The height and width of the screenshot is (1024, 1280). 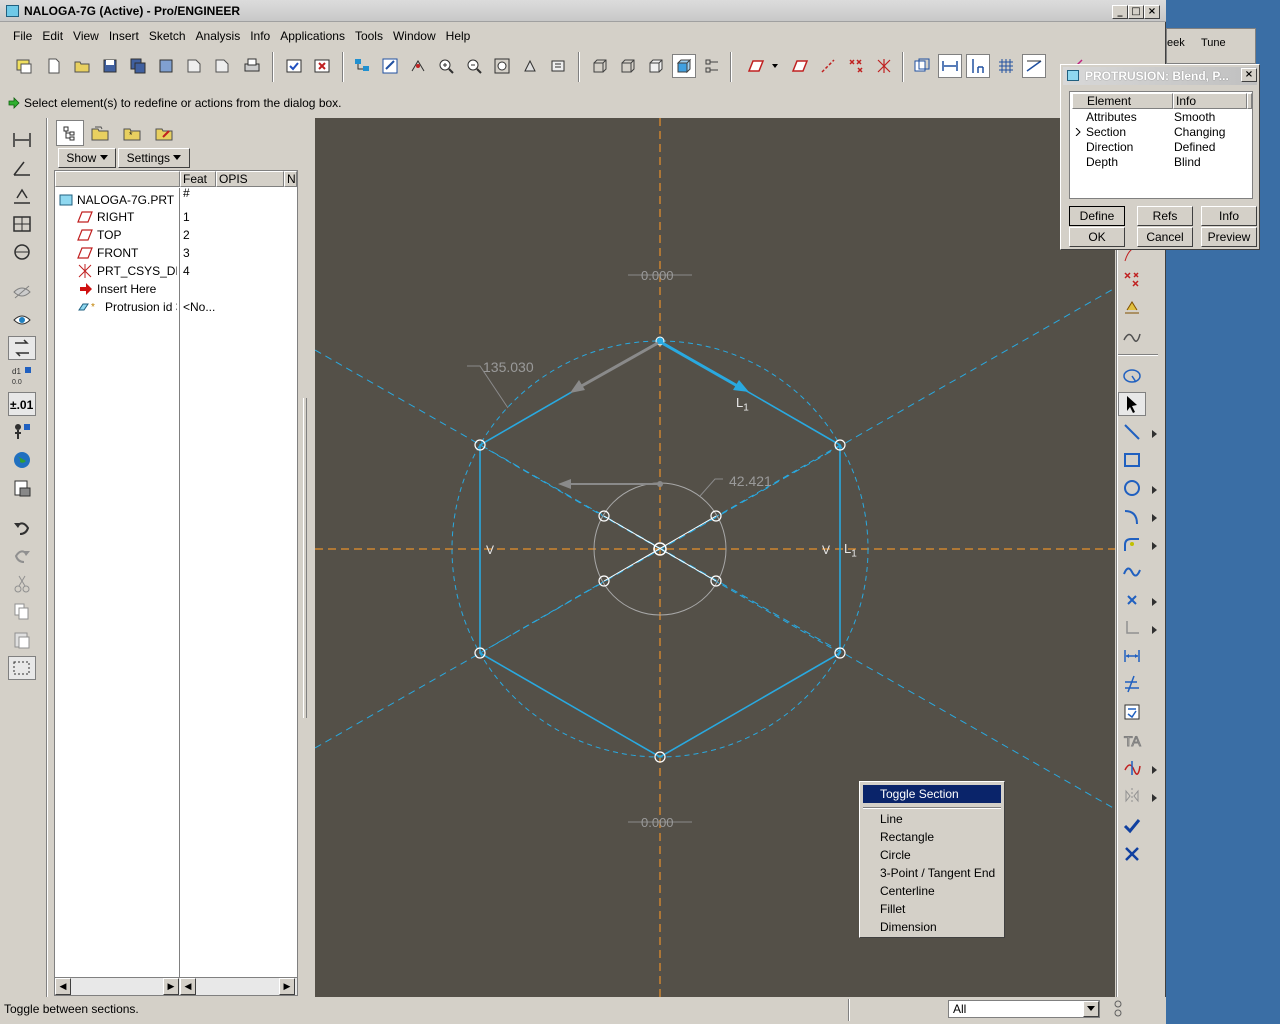 I want to click on tree-horizontal-scrollbar: ◀ ▶ ◀ ▶, so click(x=176, y=986).